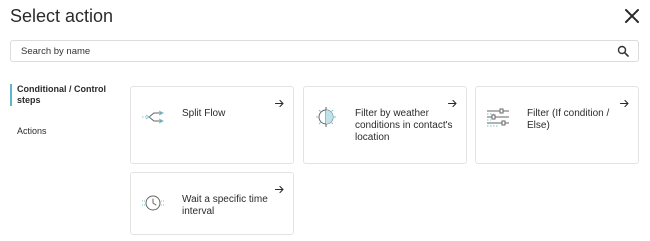  Describe the element at coordinates (212, 125) in the screenshot. I see `action-card-split-flow: Split Flow` at that location.